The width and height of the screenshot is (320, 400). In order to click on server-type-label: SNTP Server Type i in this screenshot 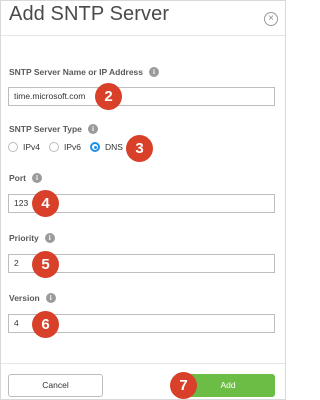, I will do `click(53, 129)`.